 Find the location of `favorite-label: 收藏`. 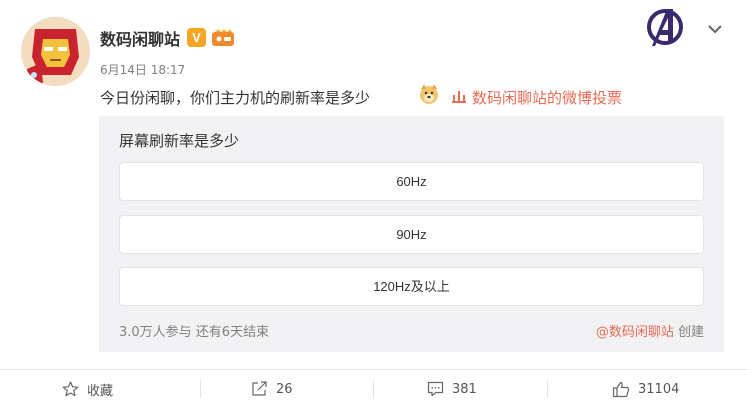

favorite-label: 收藏 is located at coordinates (100, 391).